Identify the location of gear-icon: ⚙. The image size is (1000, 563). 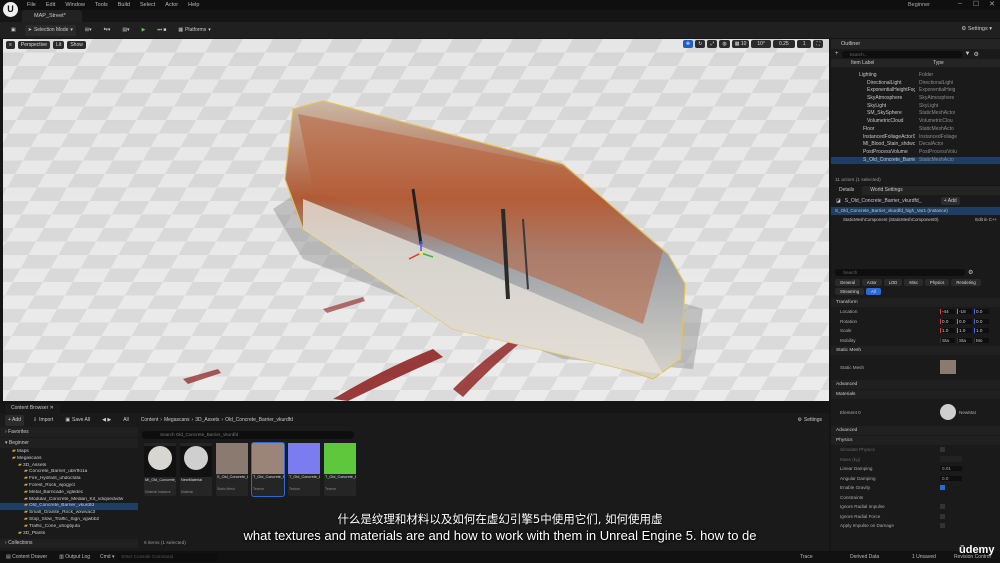
(970, 272).